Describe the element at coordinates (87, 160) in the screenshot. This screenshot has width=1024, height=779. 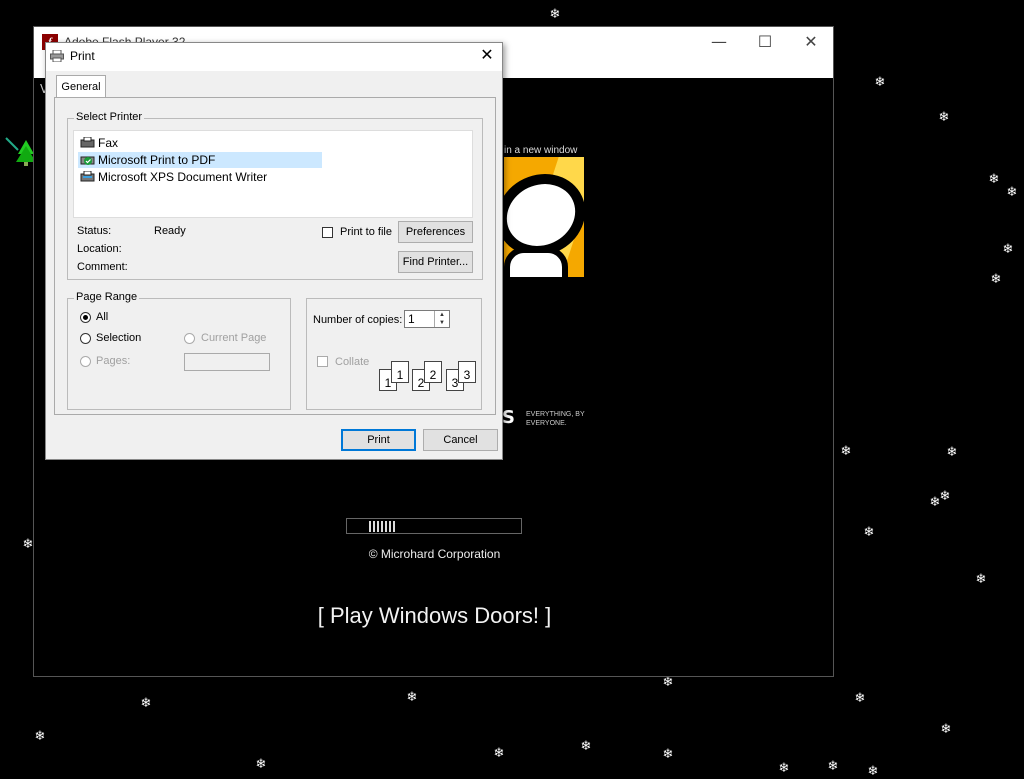
I see `default-printer-icon` at that location.